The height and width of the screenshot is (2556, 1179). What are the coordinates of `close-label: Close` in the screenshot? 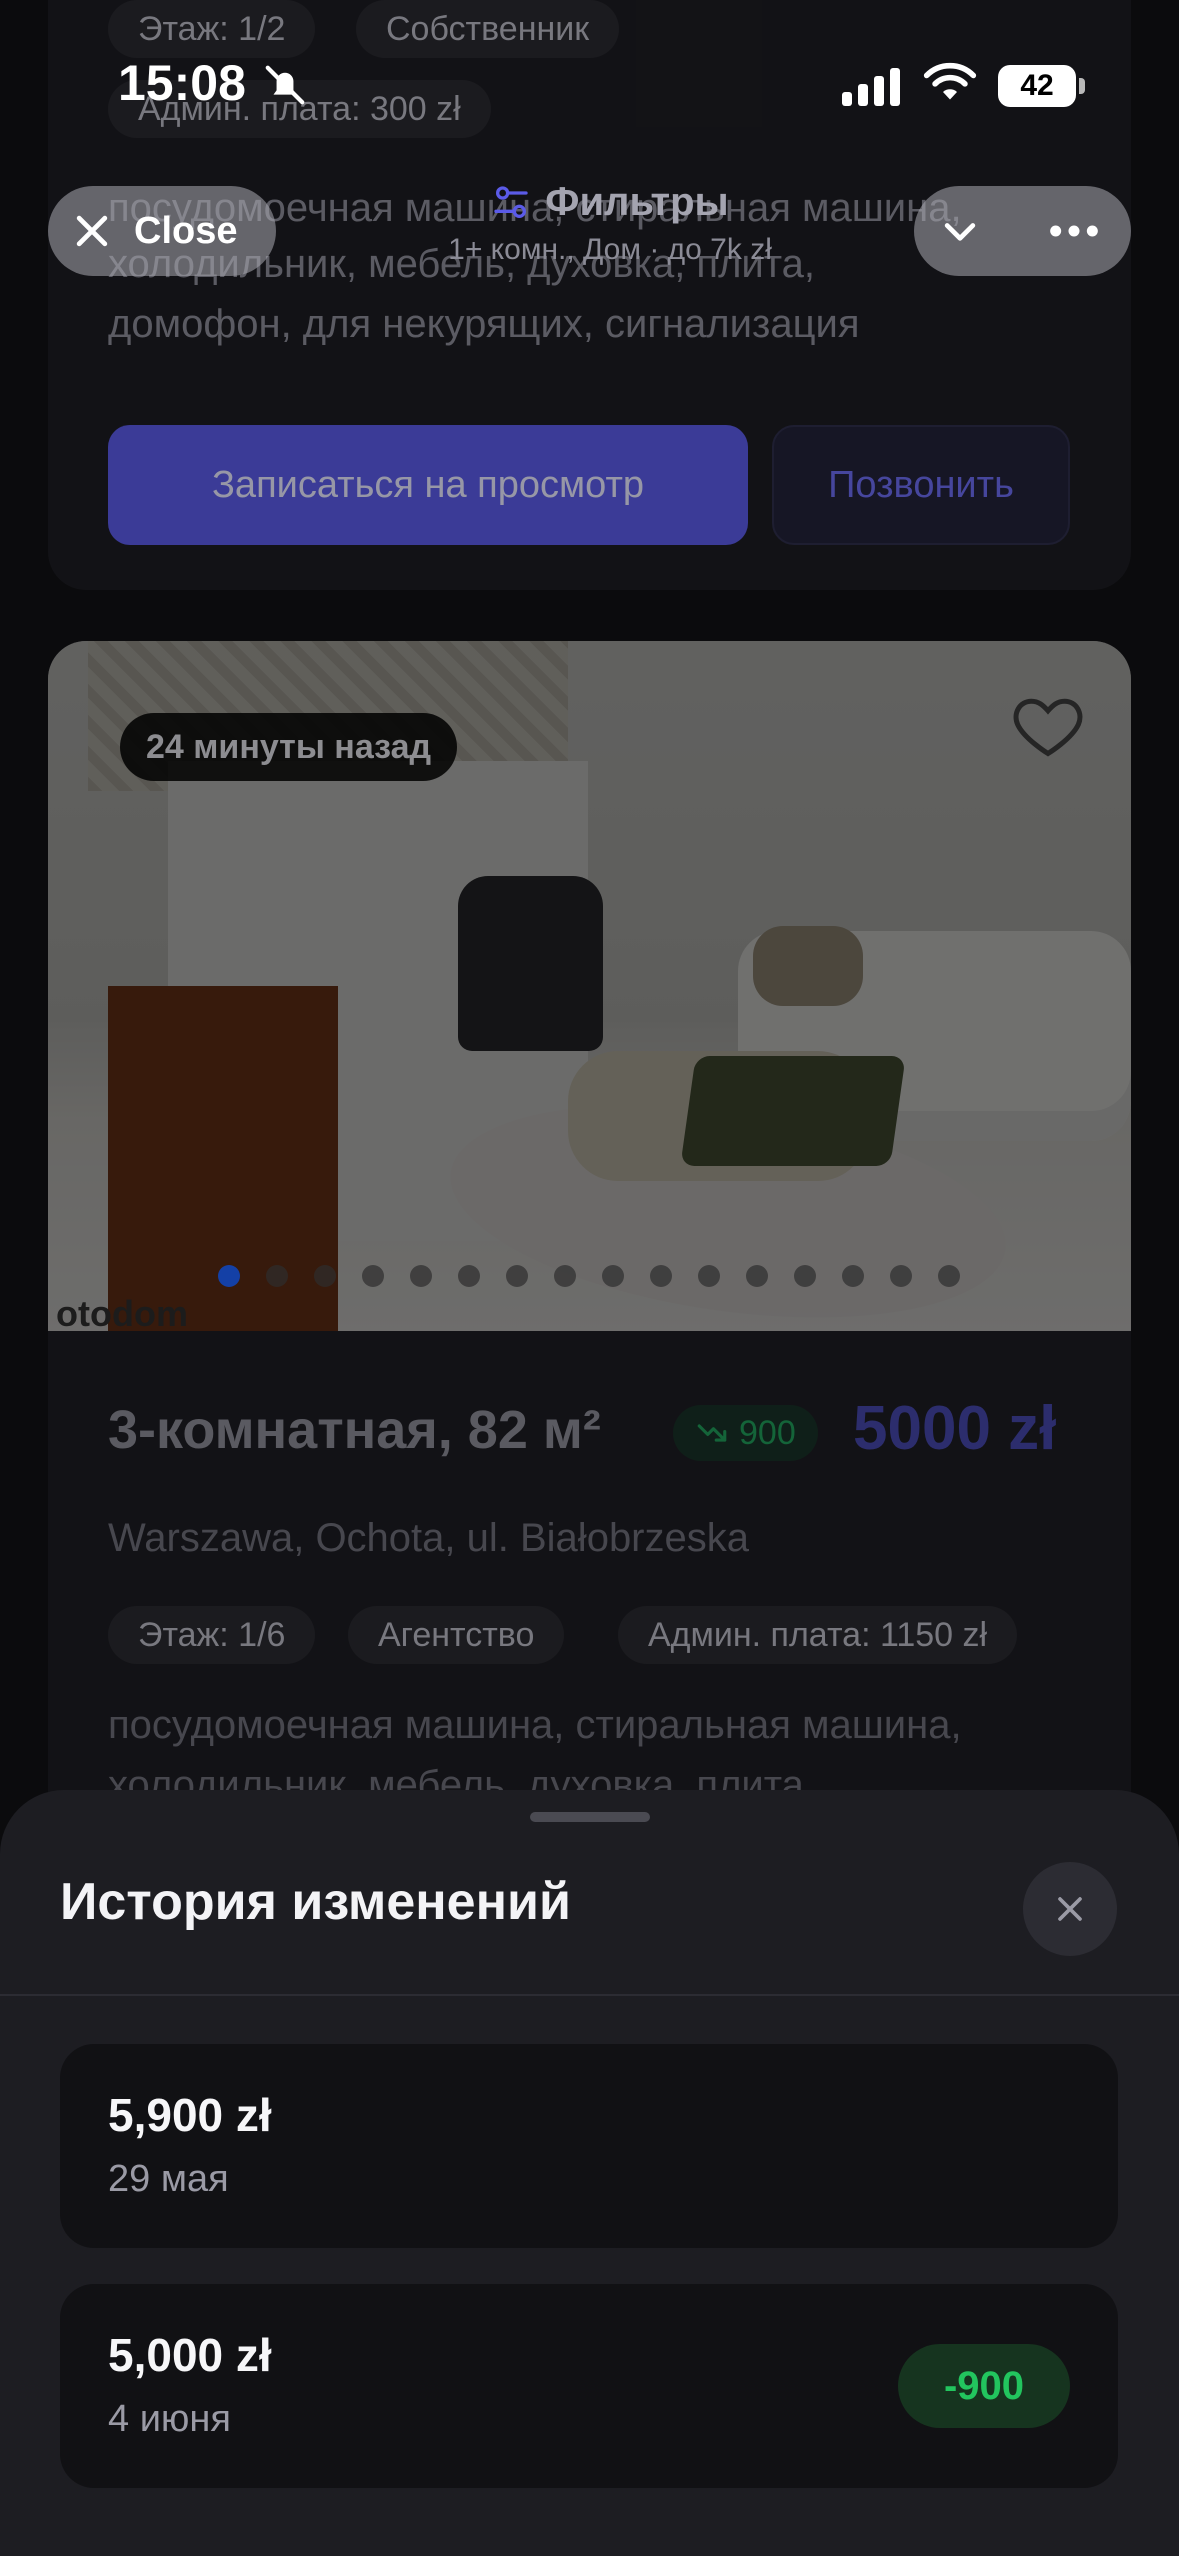 It's located at (186, 230).